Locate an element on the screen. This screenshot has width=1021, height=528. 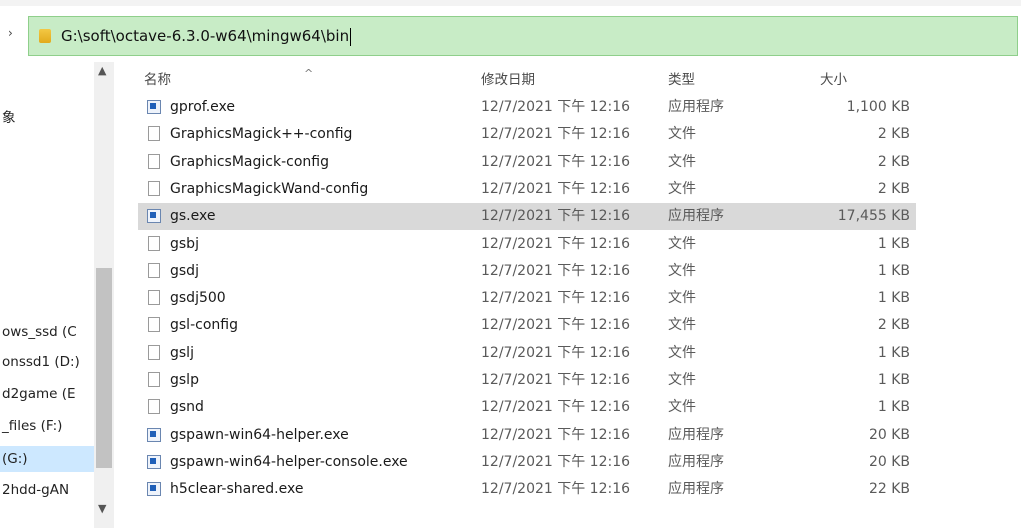
address-input: G:\soft\octave-6.3.0-w64\mingw64\bin is located at coordinates (206, 36).